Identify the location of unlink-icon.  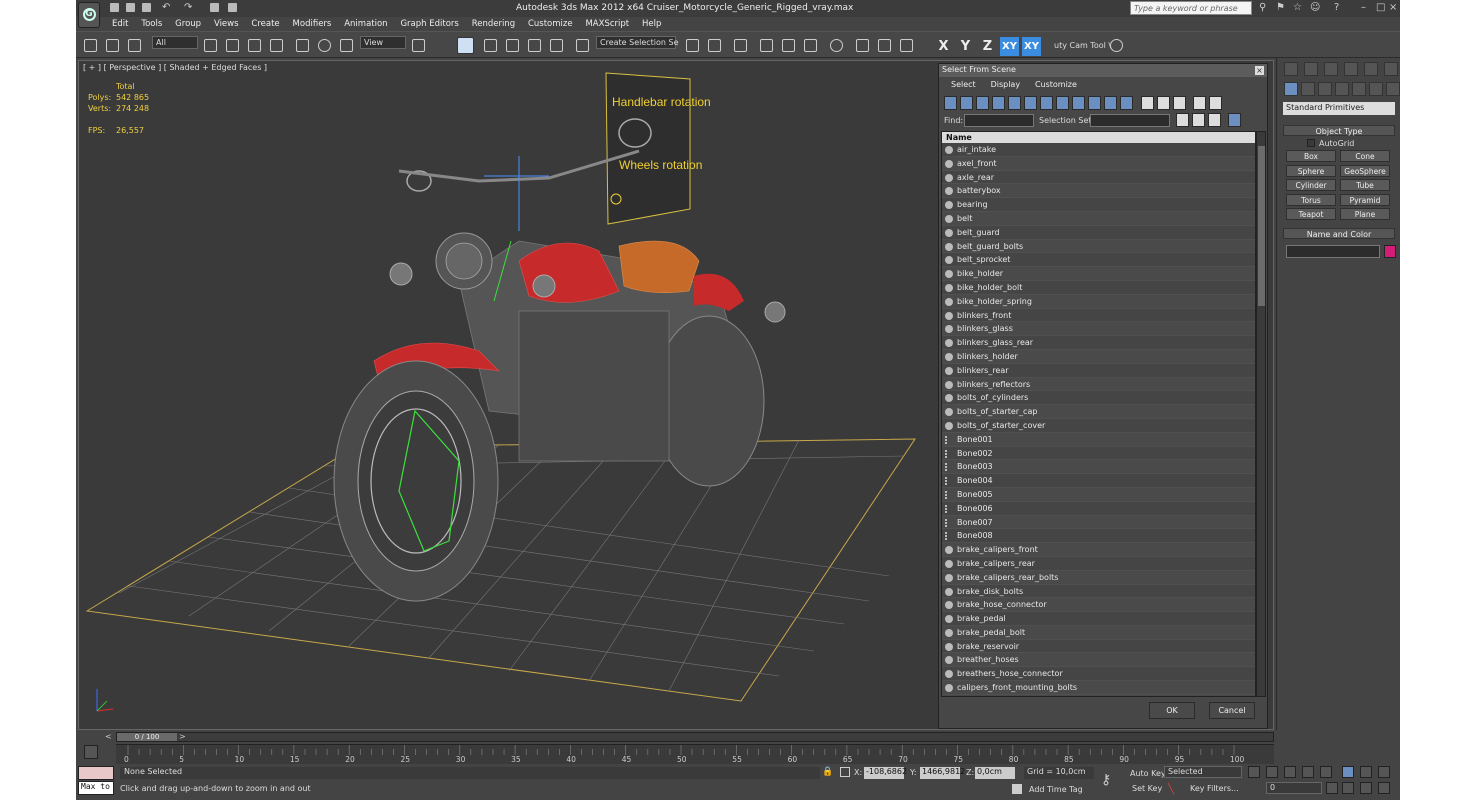
(112, 45).